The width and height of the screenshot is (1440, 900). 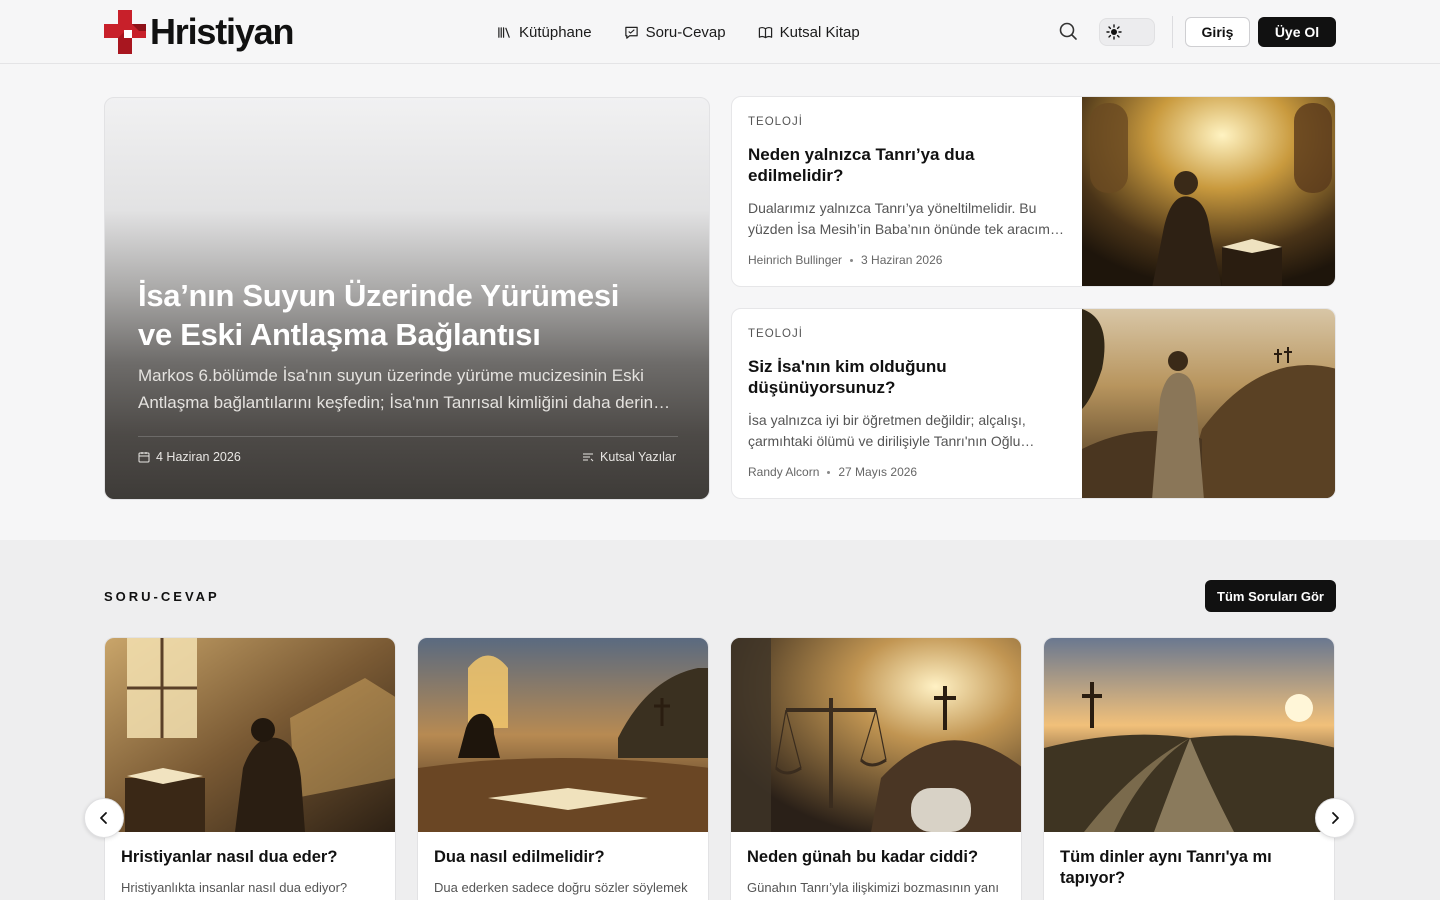 I want to click on book-icon, so click(x=765, y=32).